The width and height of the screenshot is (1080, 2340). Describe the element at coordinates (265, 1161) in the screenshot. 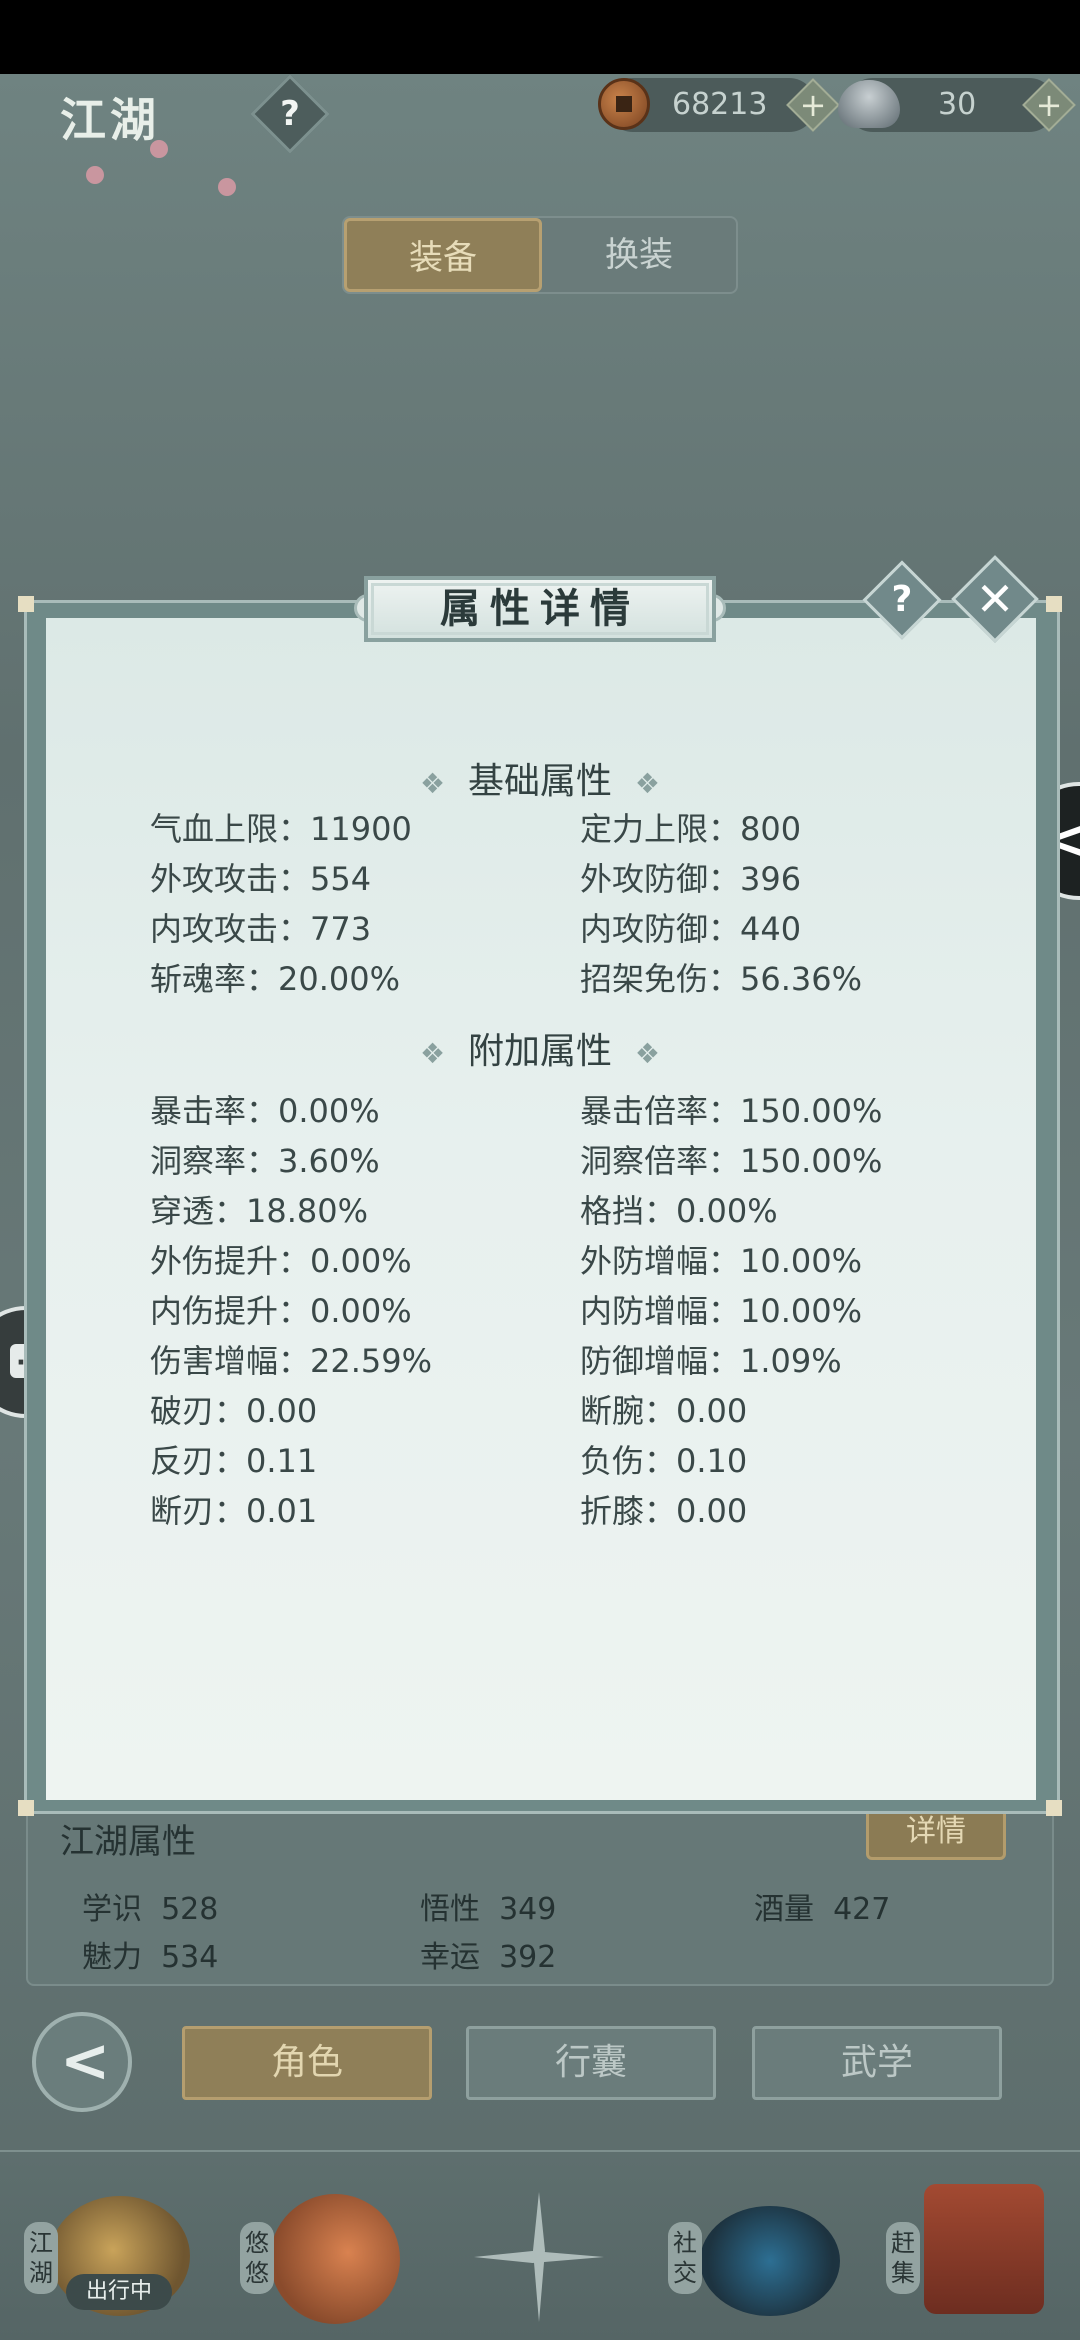

I see `stat-extra-left: 洞察率：3.60%` at that location.